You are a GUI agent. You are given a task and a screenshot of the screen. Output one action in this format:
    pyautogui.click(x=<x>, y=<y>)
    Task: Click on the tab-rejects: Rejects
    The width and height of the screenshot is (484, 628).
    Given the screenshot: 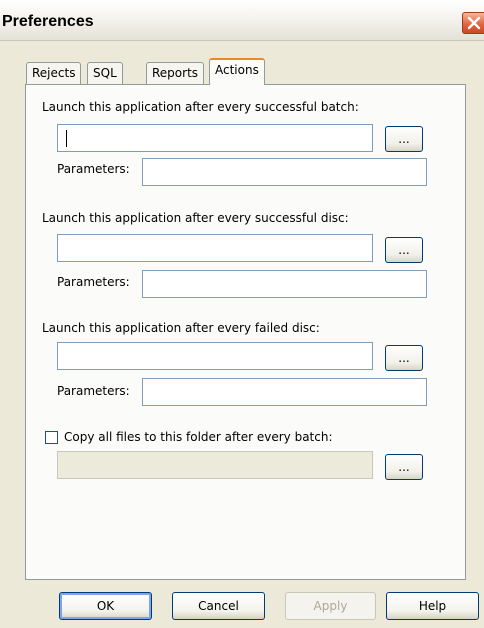 What is the action you would take?
    pyautogui.click(x=54, y=73)
    